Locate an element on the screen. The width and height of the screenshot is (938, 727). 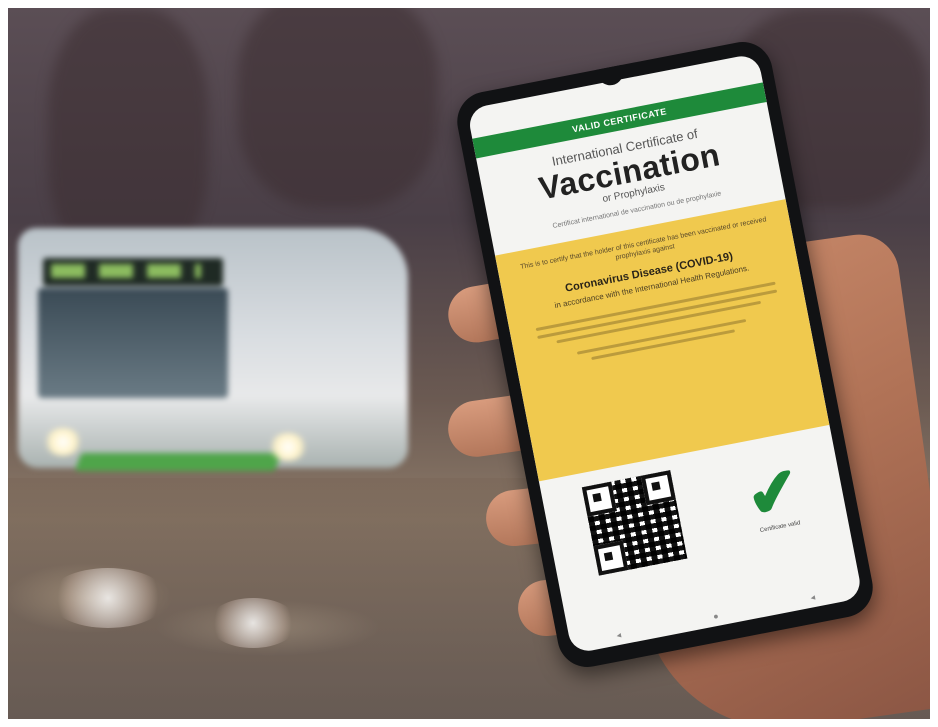
validity-indicator: ✔ Certificate valid is located at coordinates (773, 493).